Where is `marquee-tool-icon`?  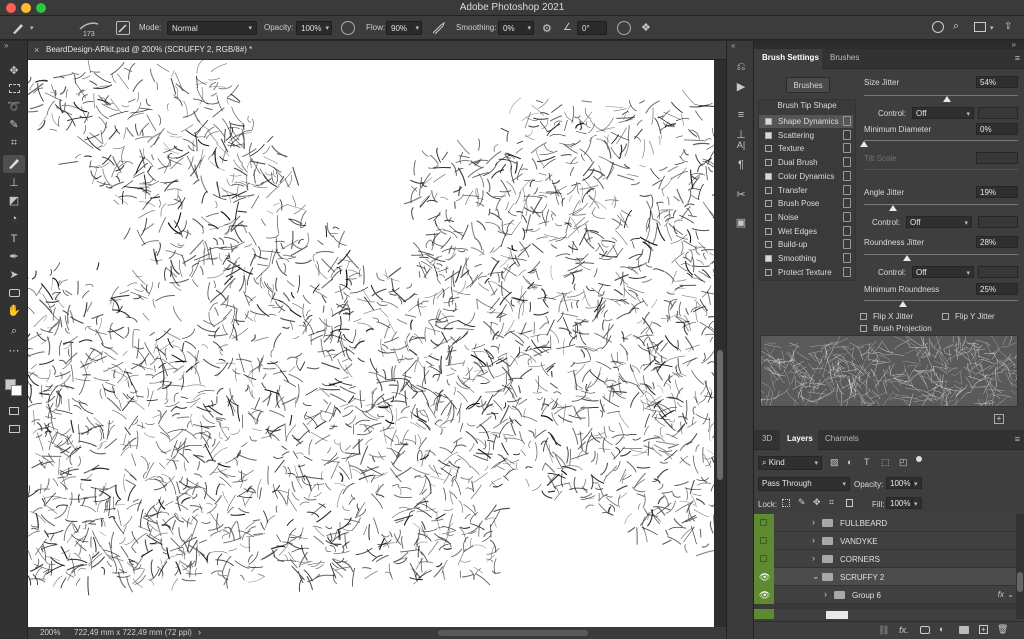 marquee-tool-icon is located at coordinates (14, 89).